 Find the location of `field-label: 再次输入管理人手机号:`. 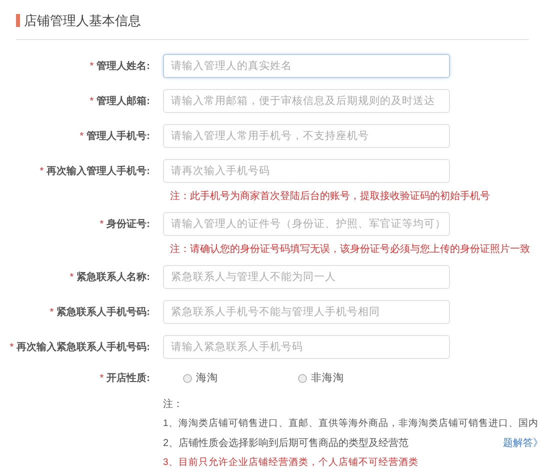

field-label: 再次输入管理人手机号: is located at coordinates (98, 171).